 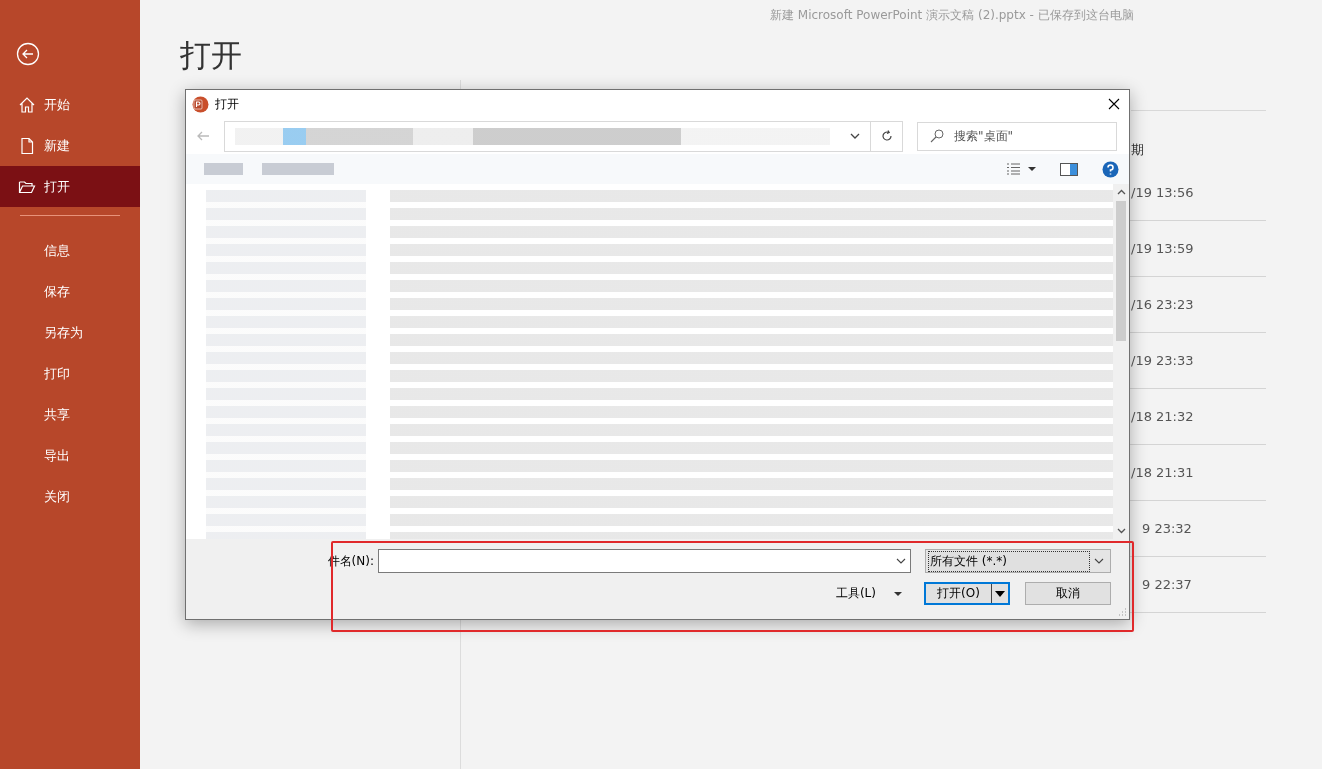 What do you see at coordinates (200, 104) in the screenshot?
I see `presentation-app-icon` at bounding box center [200, 104].